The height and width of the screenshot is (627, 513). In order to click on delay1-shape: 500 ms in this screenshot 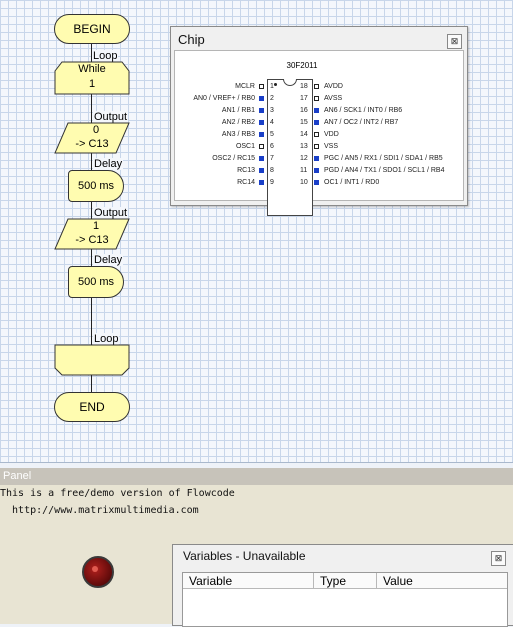, I will do `click(96, 186)`.